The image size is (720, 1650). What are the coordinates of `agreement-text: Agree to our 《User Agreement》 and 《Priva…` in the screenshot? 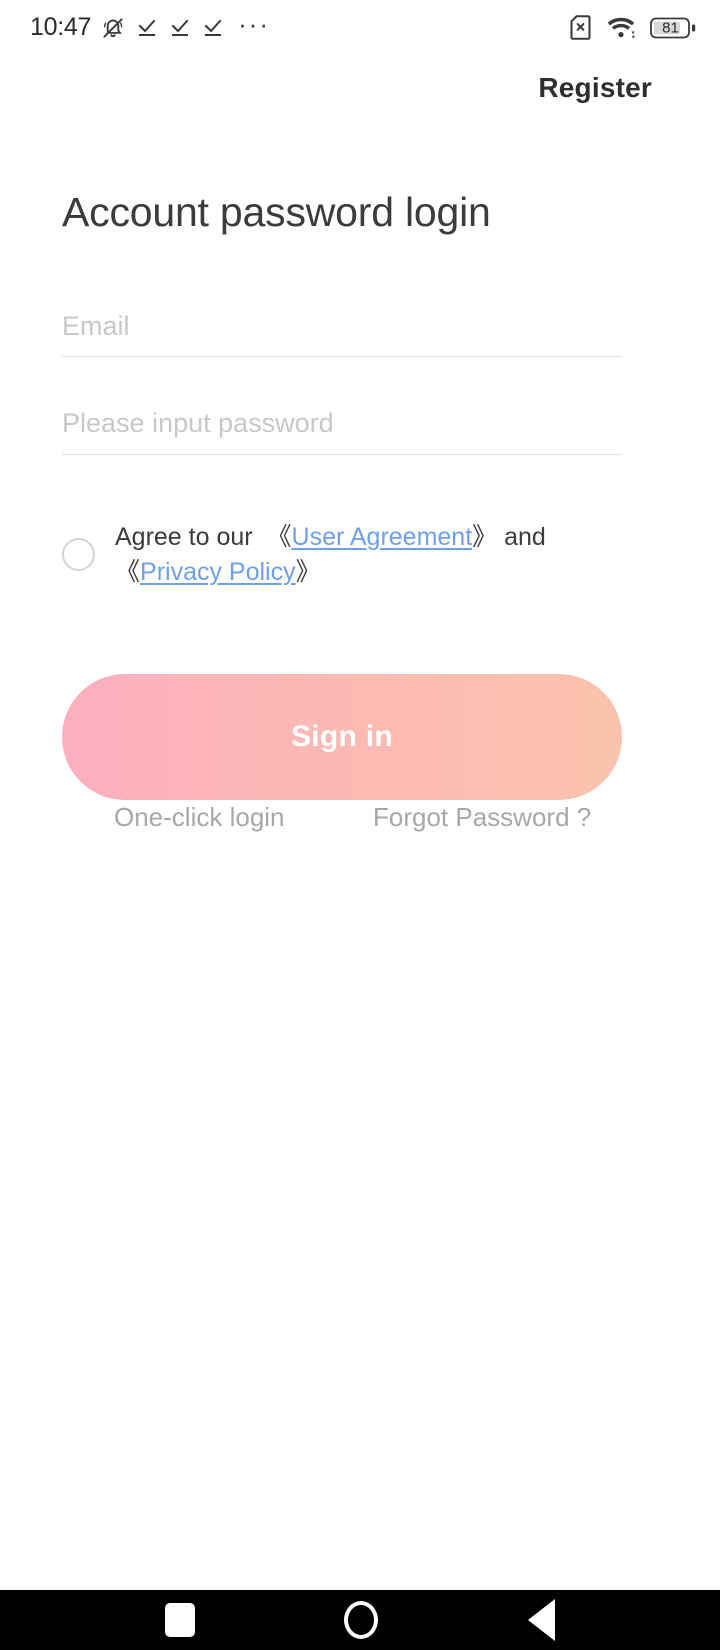 It's located at (370, 555).